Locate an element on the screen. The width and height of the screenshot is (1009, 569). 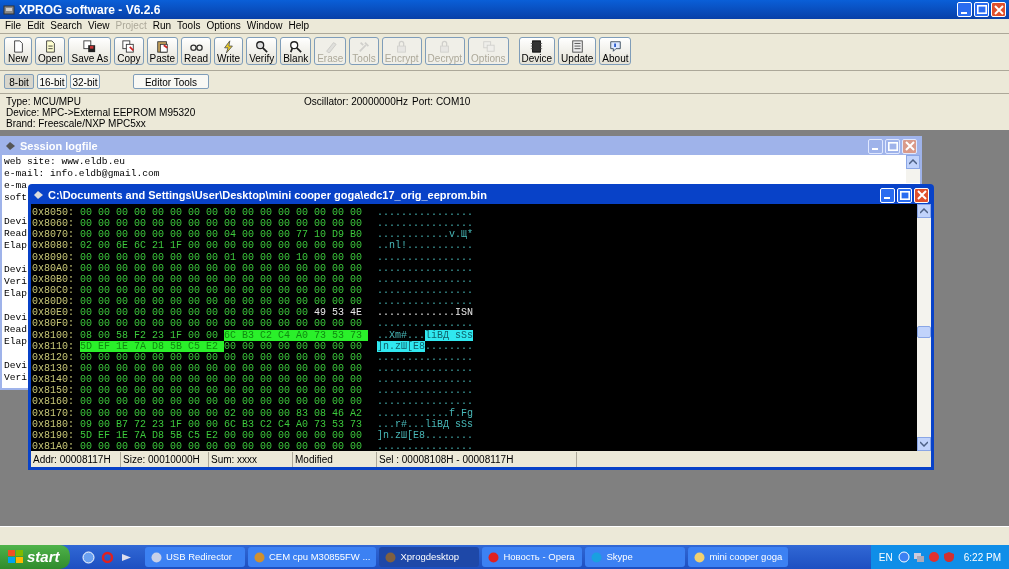
toolbar-button: Blank is located at coordinates (296, 51).